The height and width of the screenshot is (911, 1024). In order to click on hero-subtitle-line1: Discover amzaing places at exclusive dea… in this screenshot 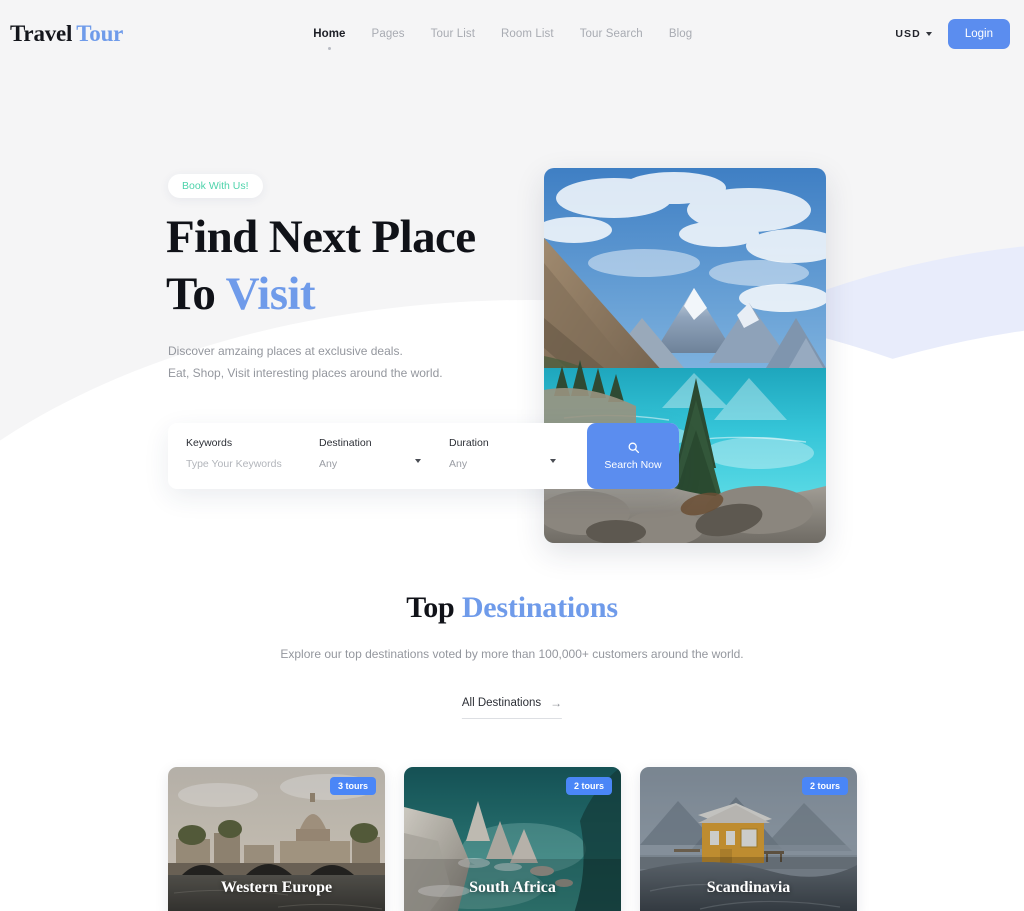, I will do `click(285, 351)`.